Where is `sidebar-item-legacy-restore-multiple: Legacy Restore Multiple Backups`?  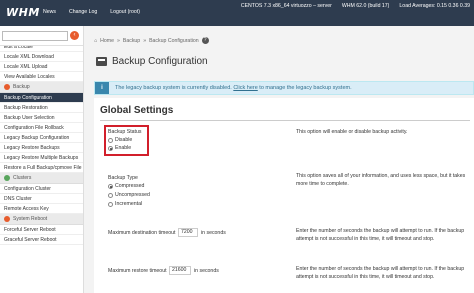
sidebar-item-legacy-restore-multiple: Legacy Restore Multiple Backups is located at coordinates (41, 158).